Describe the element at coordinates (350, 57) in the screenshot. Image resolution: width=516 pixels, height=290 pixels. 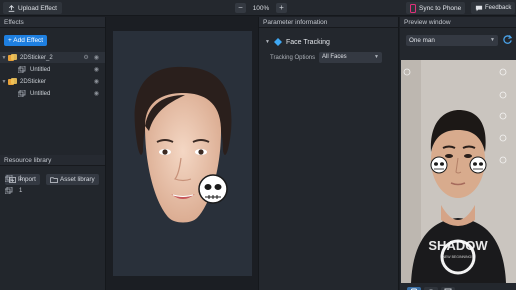
I see `tracking-options-select: All Faces ▼` at that location.